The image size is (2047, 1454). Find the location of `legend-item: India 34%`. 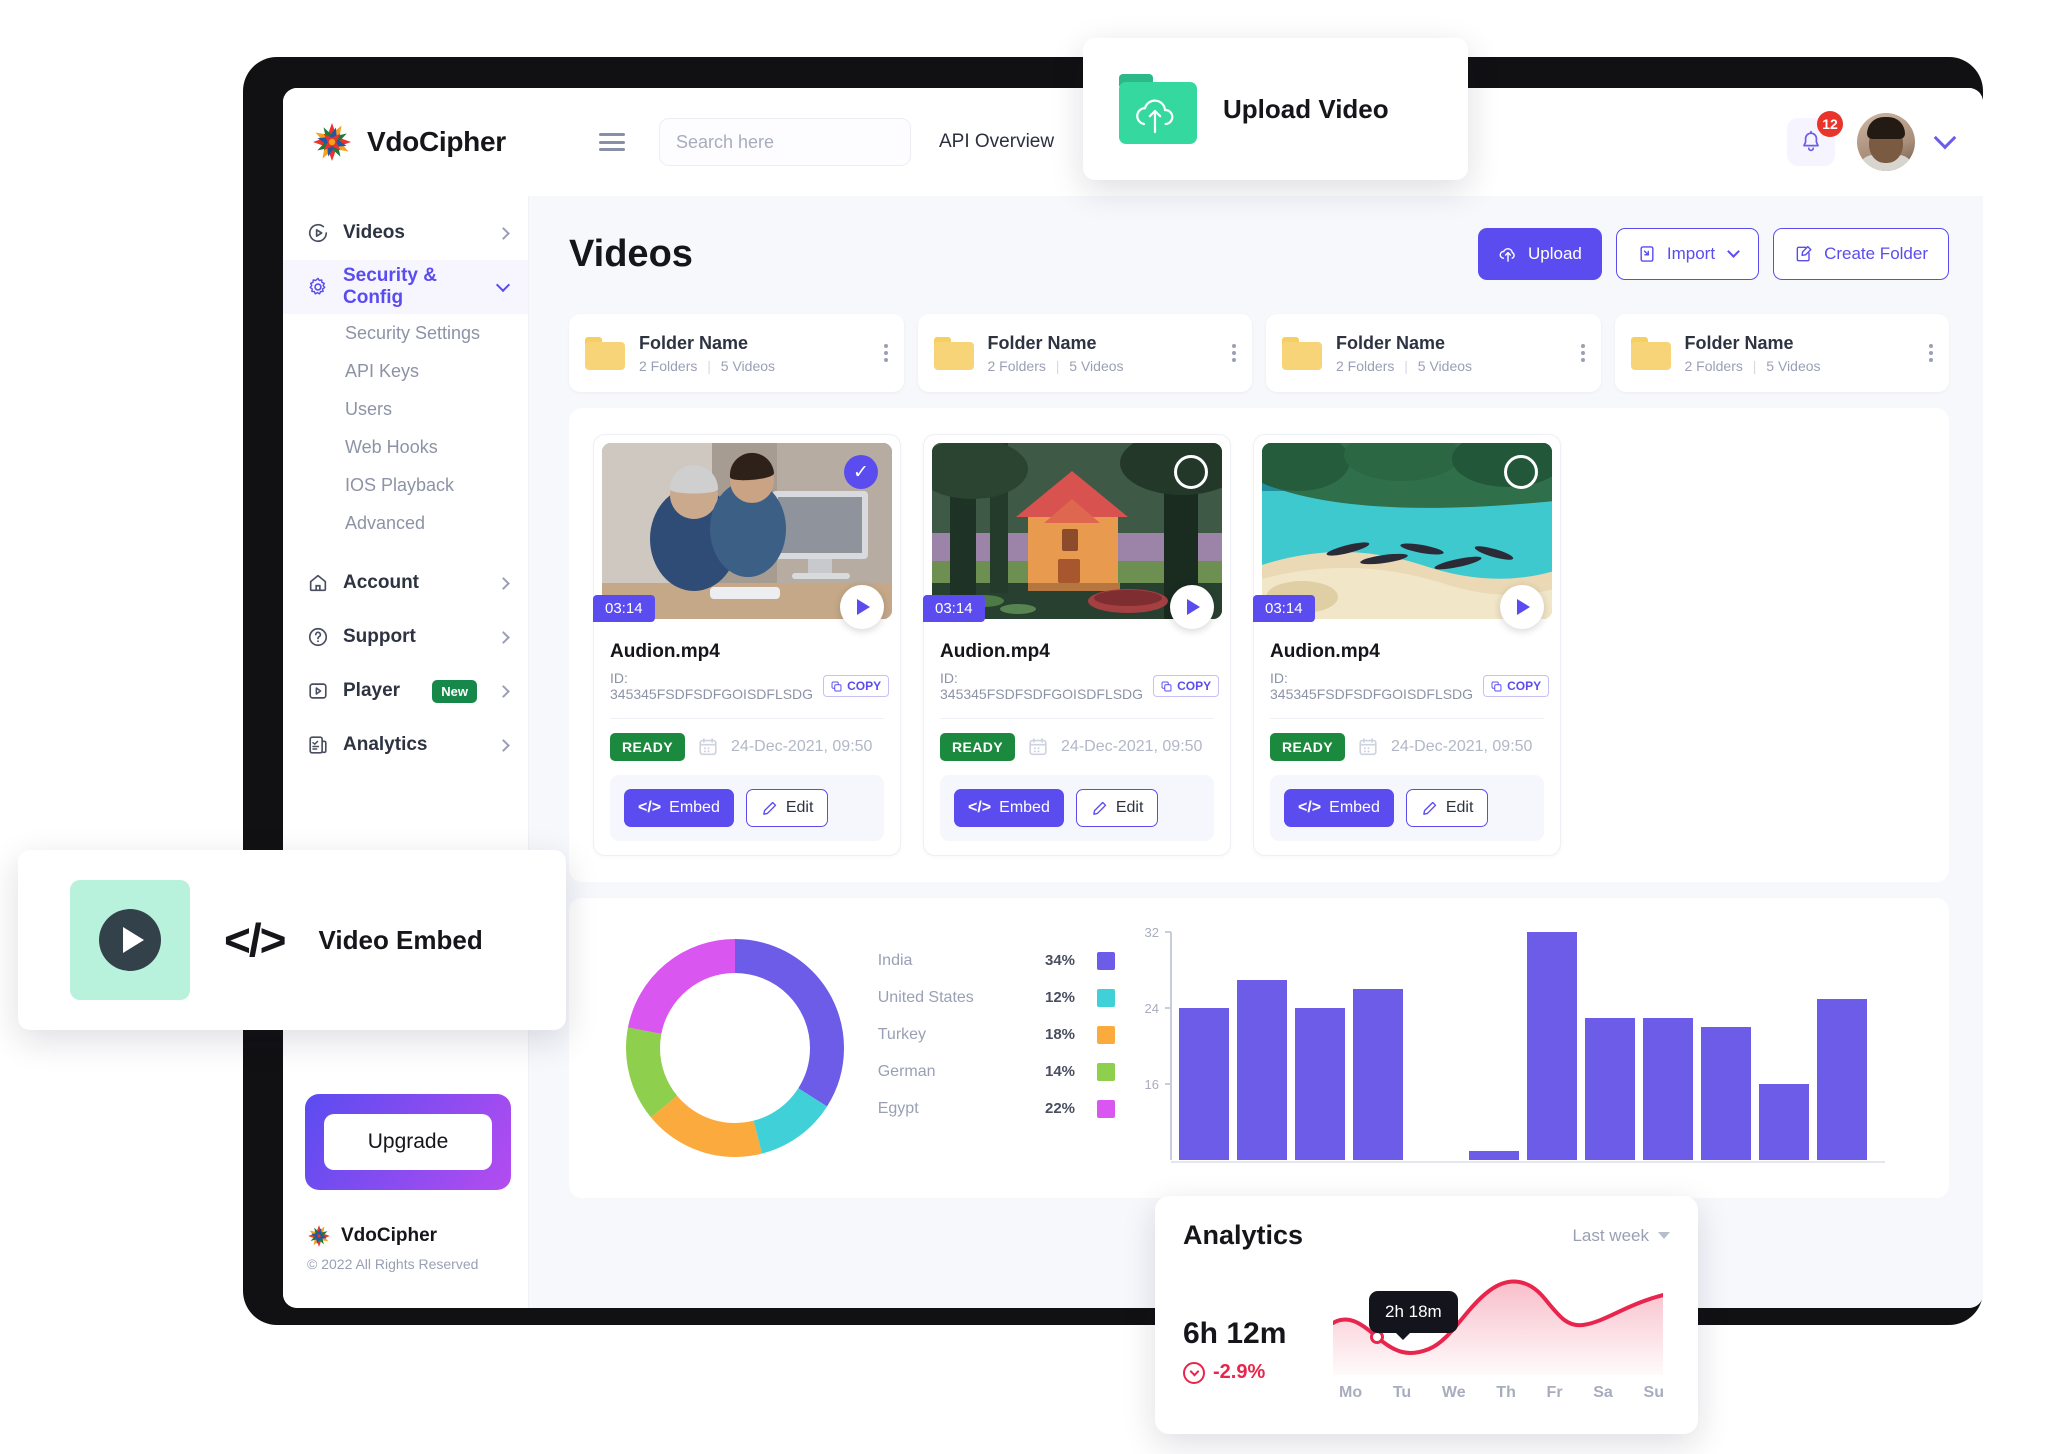

legend-item: India 34% is located at coordinates (996, 960).